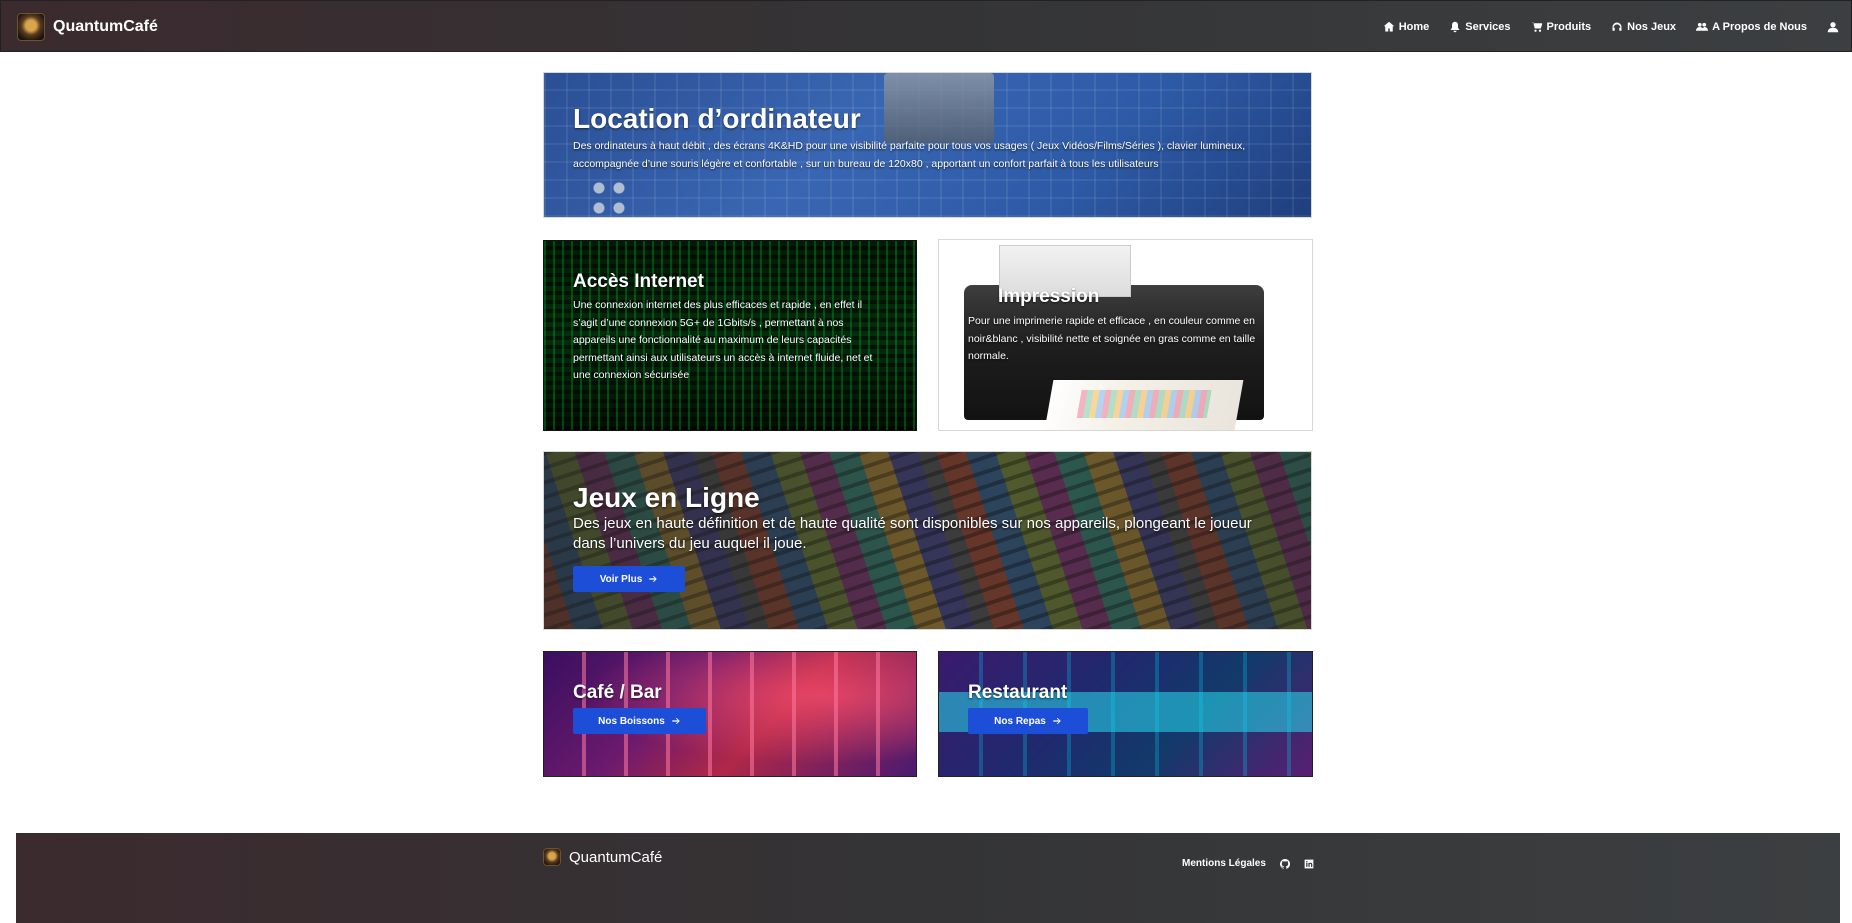  I want to click on nos-repas-button: Nos Repas, so click(1028, 721).